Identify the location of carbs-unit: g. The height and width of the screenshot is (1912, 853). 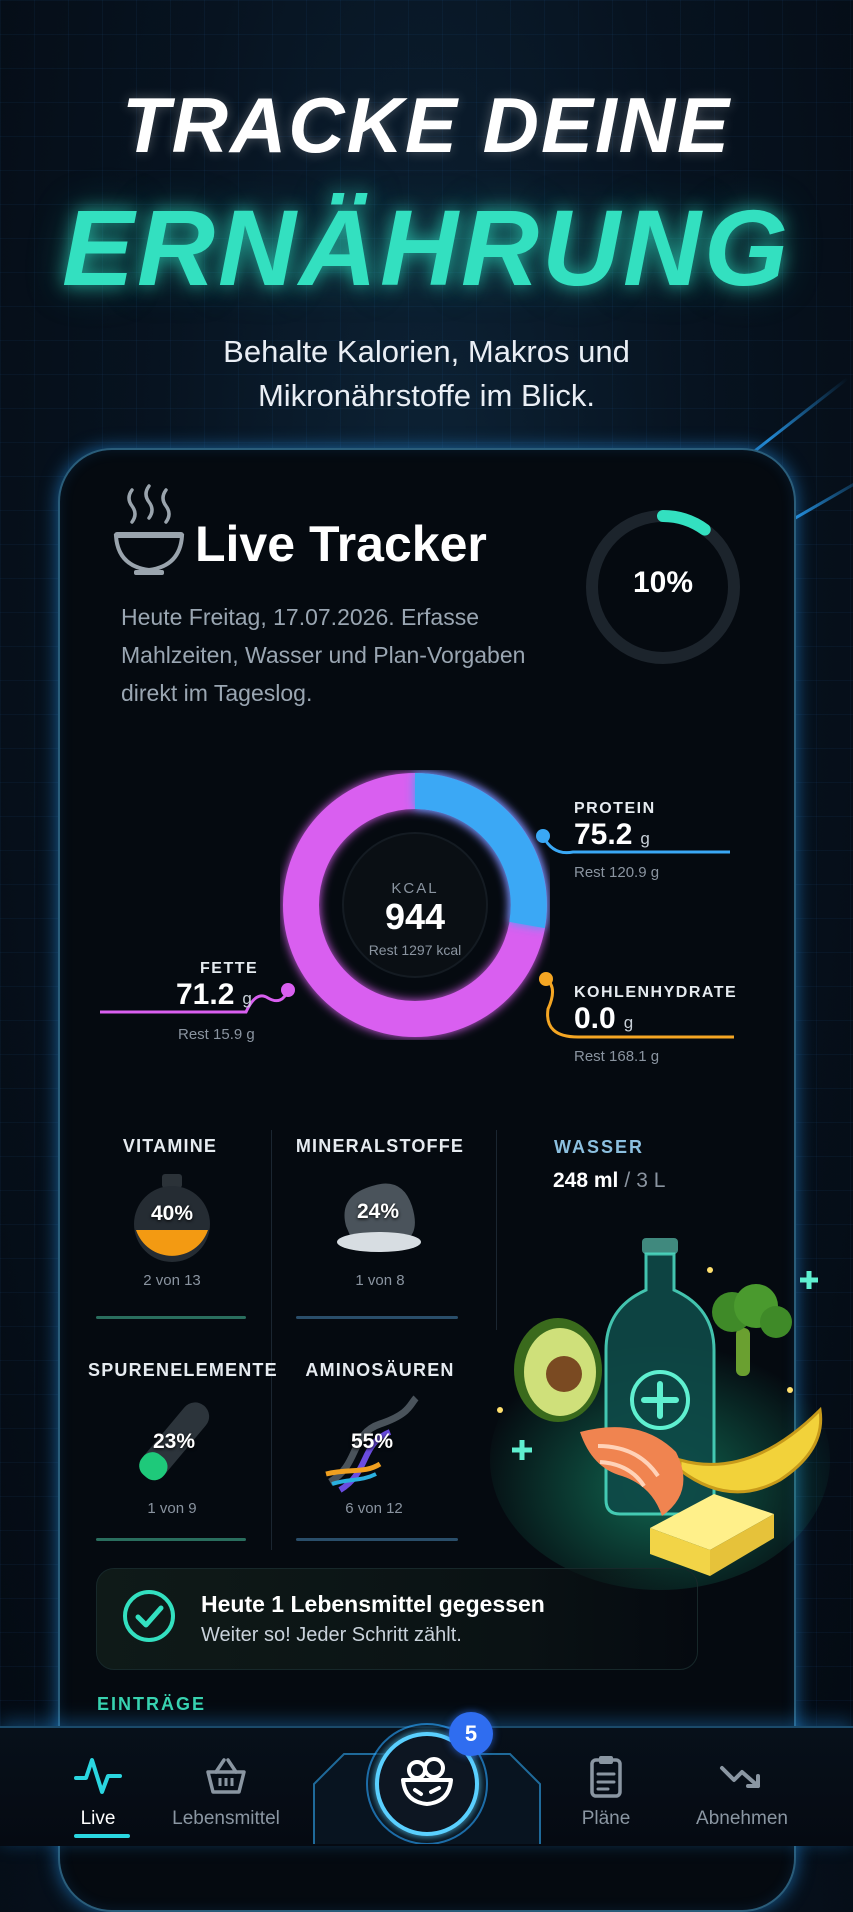
(628, 1022).